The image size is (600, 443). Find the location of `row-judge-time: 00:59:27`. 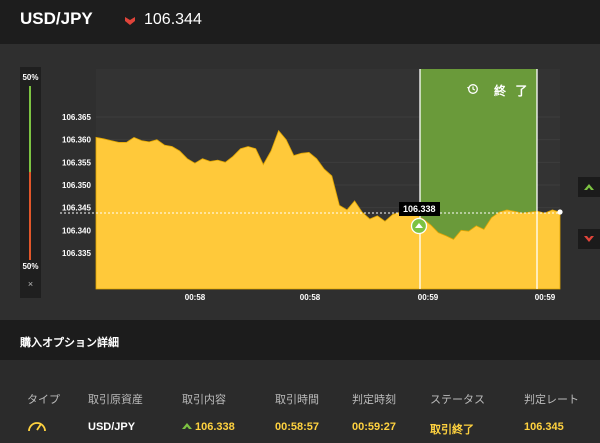

row-judge-time: 00:59:27 is located at coordinates (374, 427).